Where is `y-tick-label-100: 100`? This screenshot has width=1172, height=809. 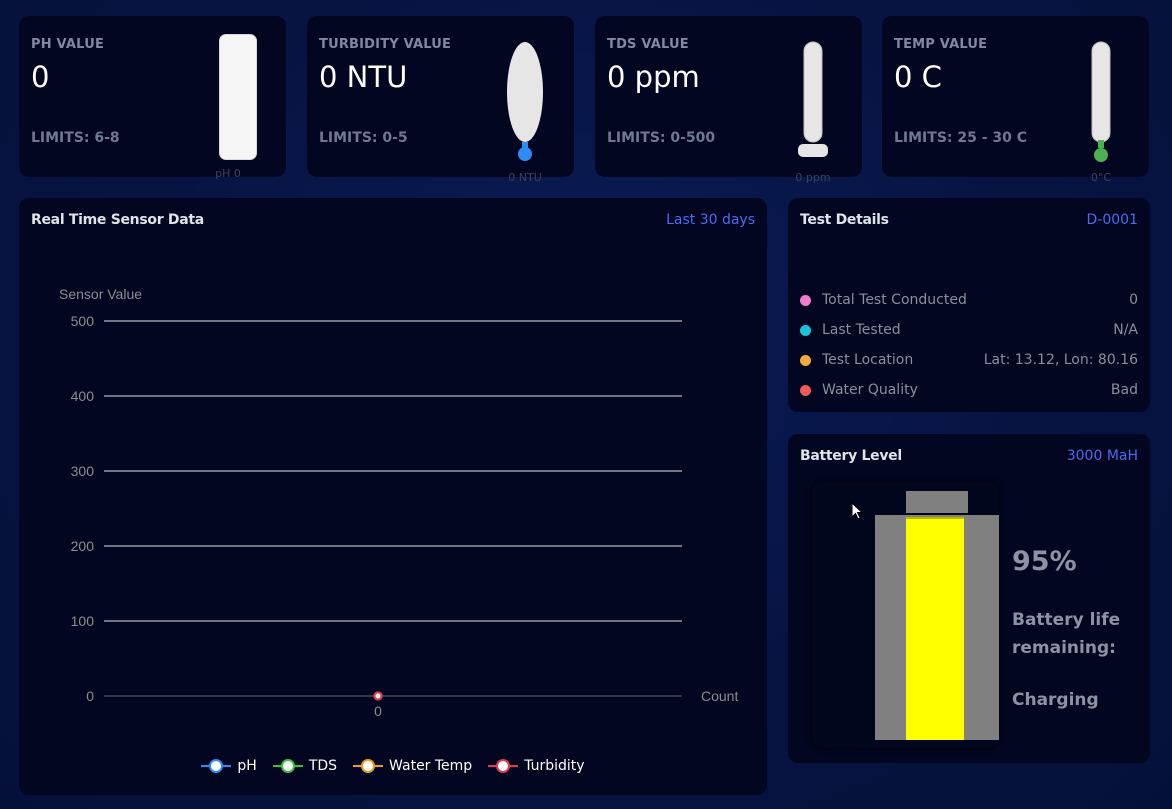 y-tick-label-100: 100 is located at coordinates (83, 621).